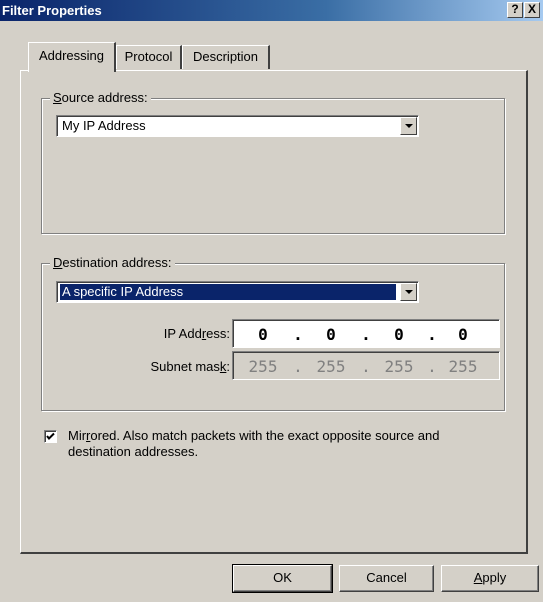  Describe the element at coordinates (52, 10) in the screenshot. I see `window-title: Filter Properties` at that location.